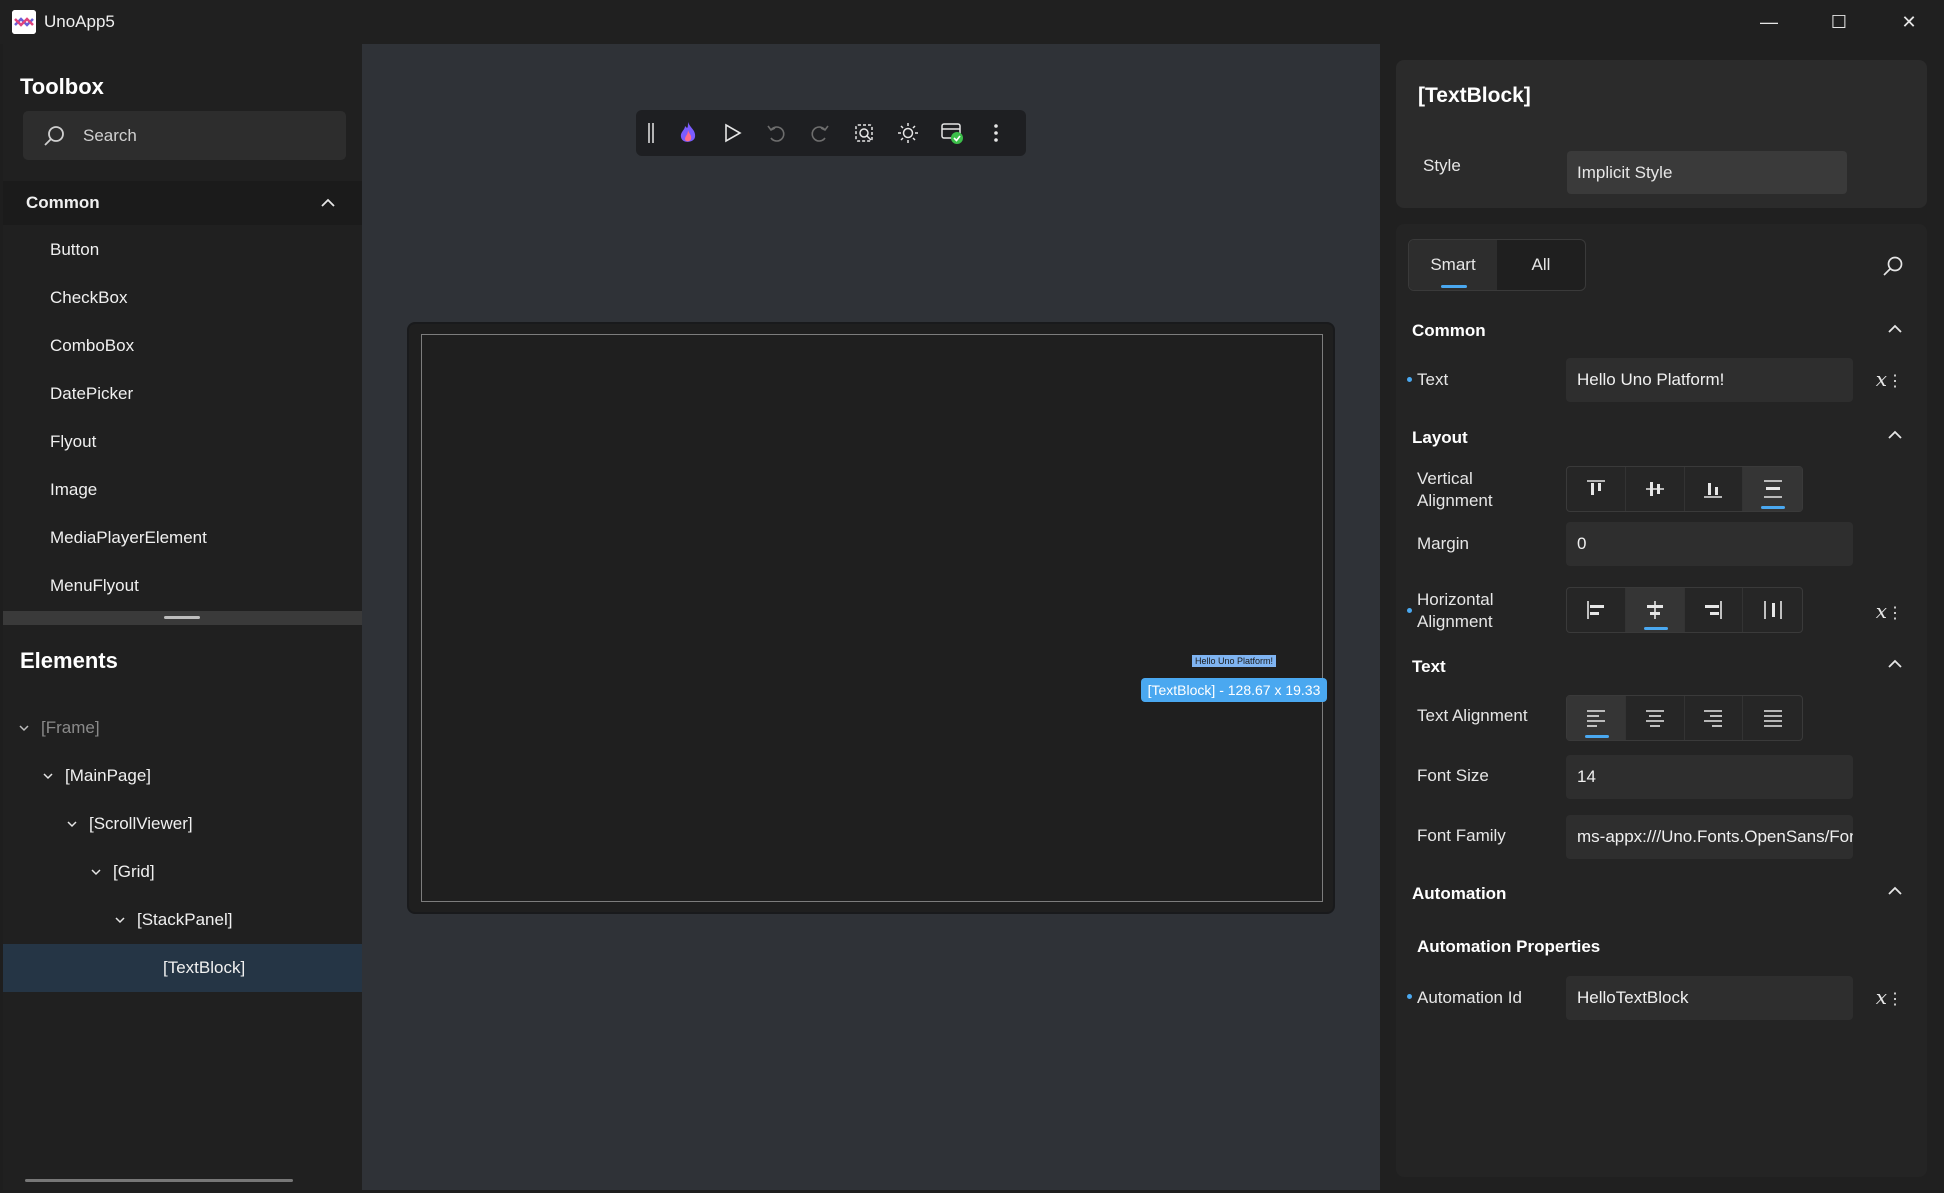 The image size is (1944, 1193). What do you see at coordinates (1769, 22) in the screenshot?
I see `minimize-button: —` at bounding box center [1769, 22].